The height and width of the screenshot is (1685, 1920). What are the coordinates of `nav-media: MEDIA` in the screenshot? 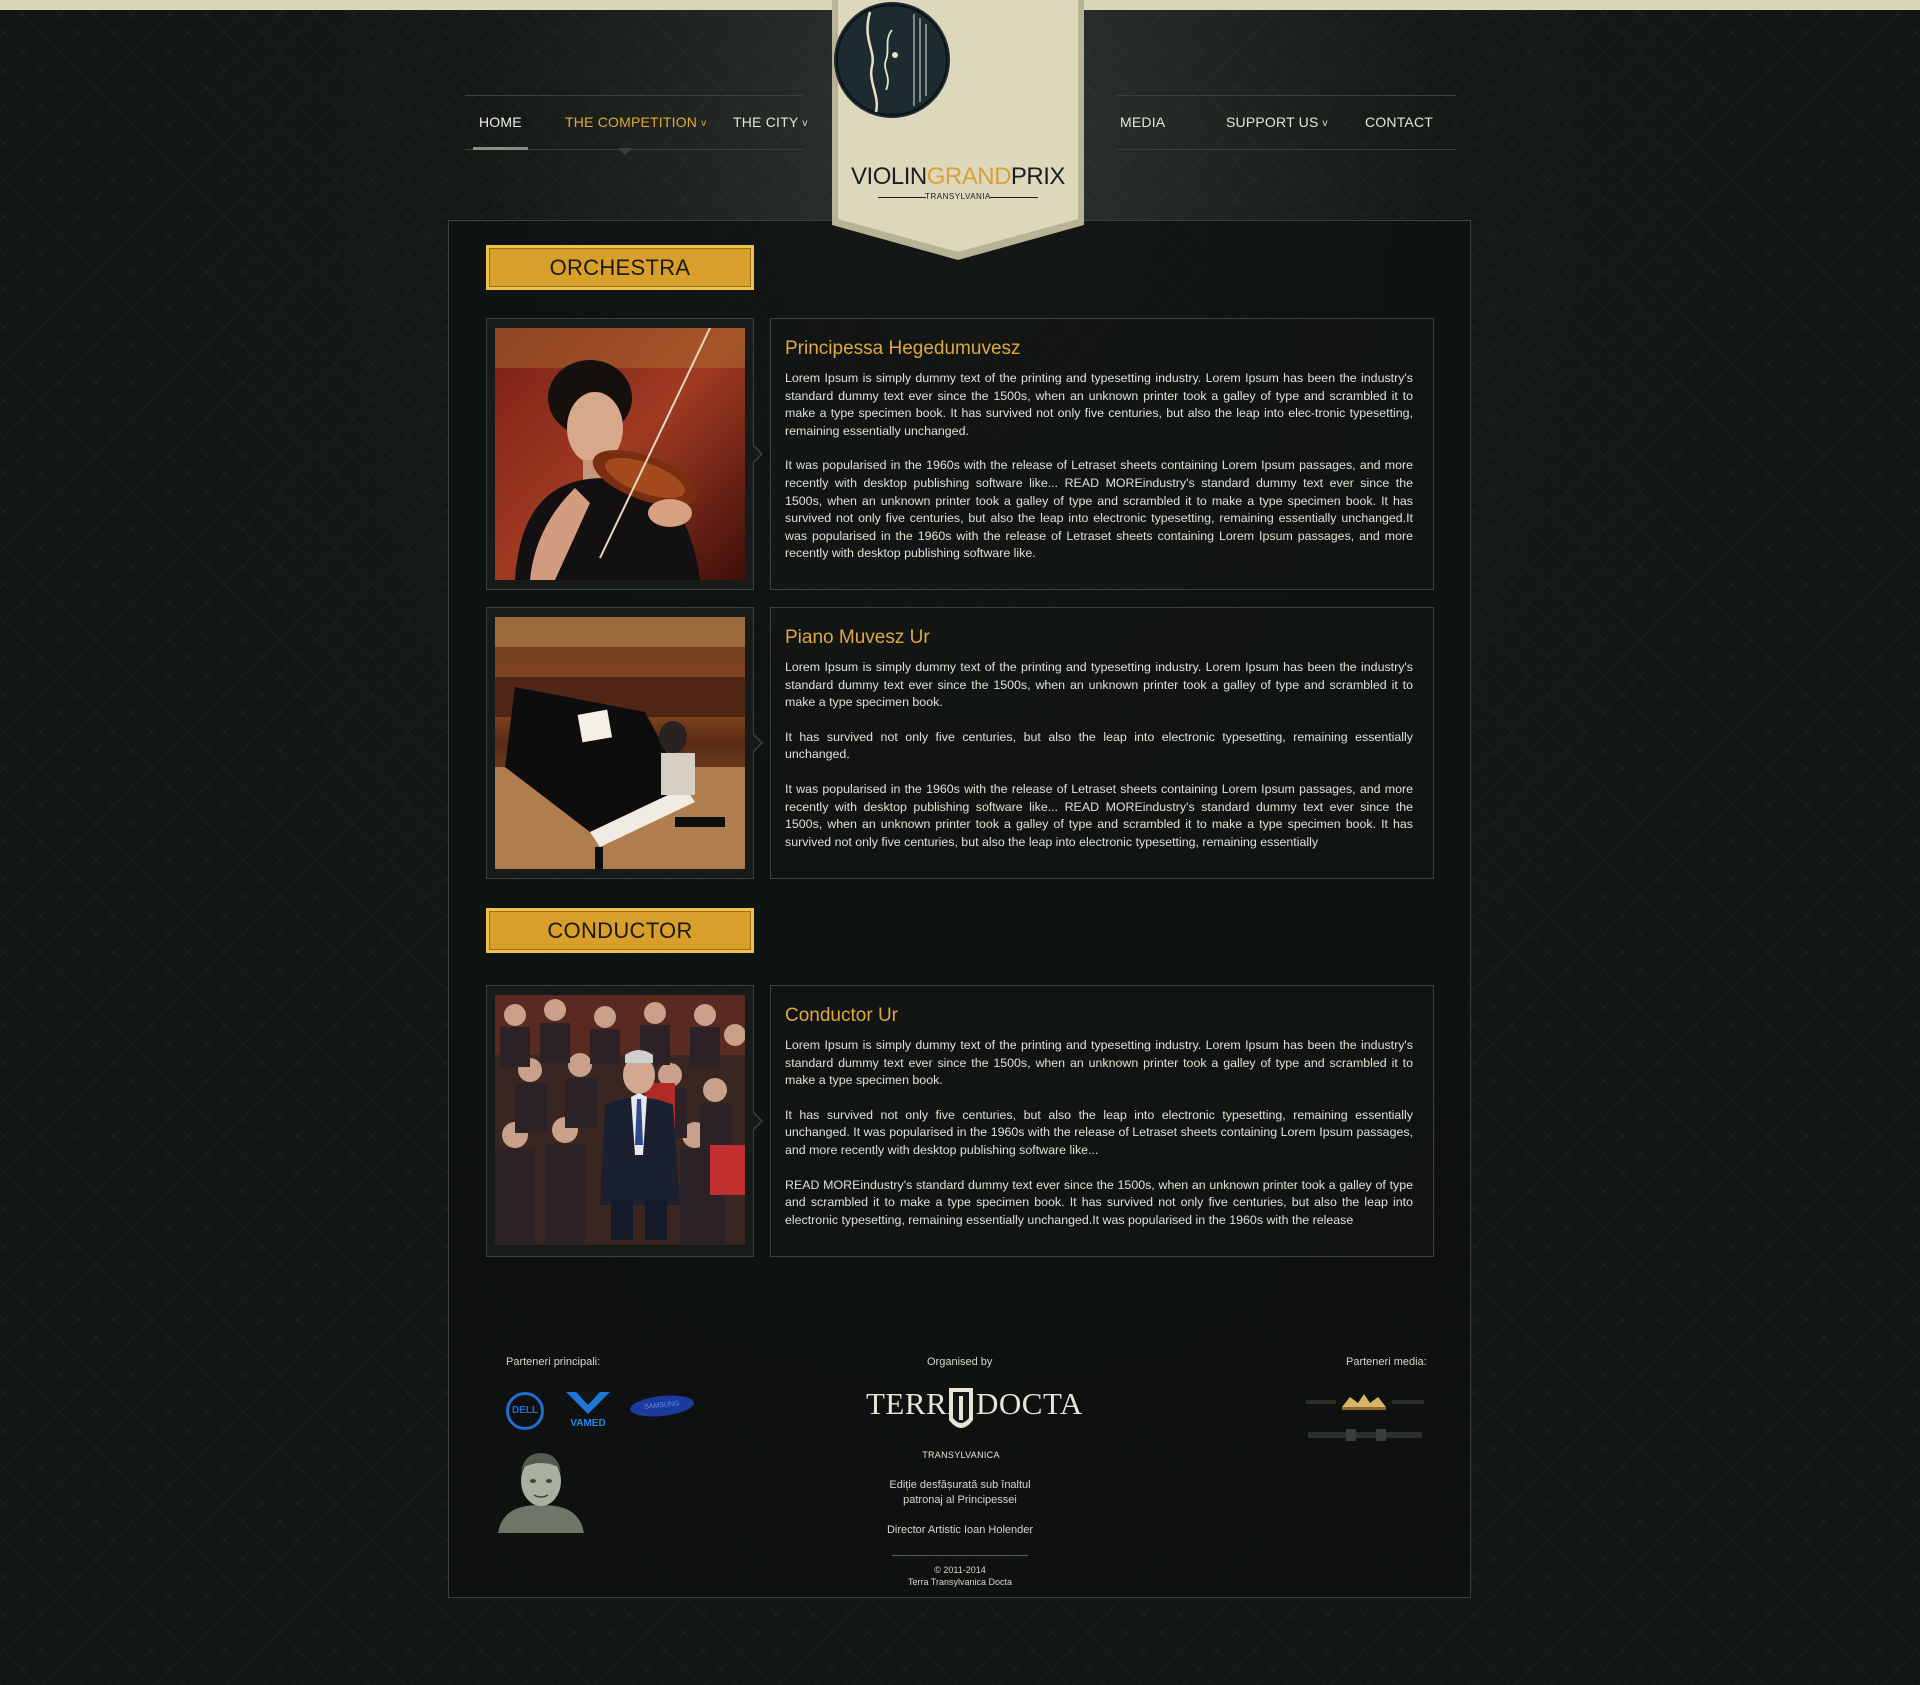 It's located at (1142, 122).